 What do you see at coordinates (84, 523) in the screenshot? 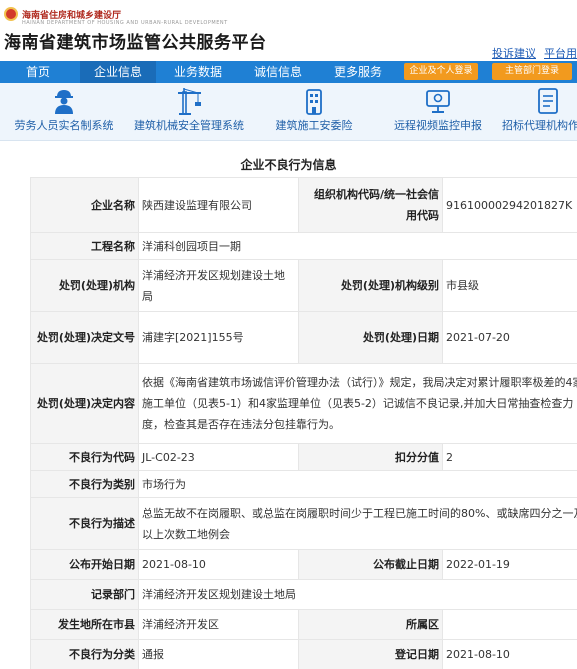
I see `description-label: 不良行为描述` at bounding box center [84, 523].